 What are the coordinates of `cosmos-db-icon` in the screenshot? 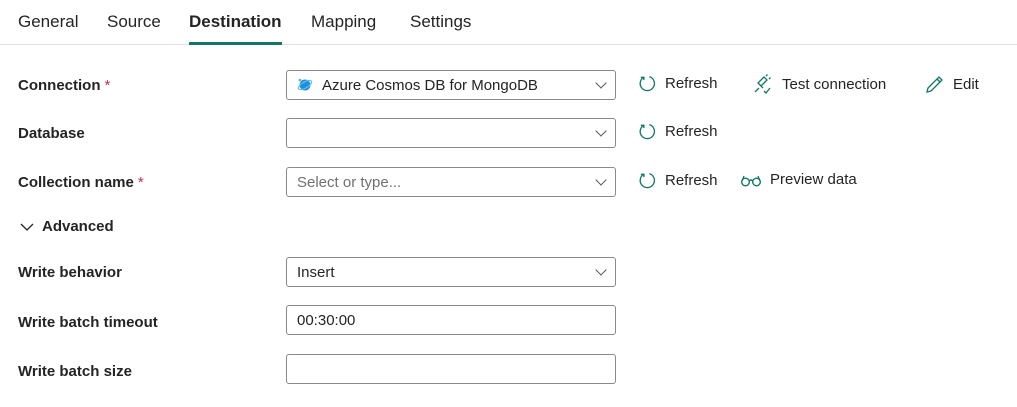 It's located at (305, 85).